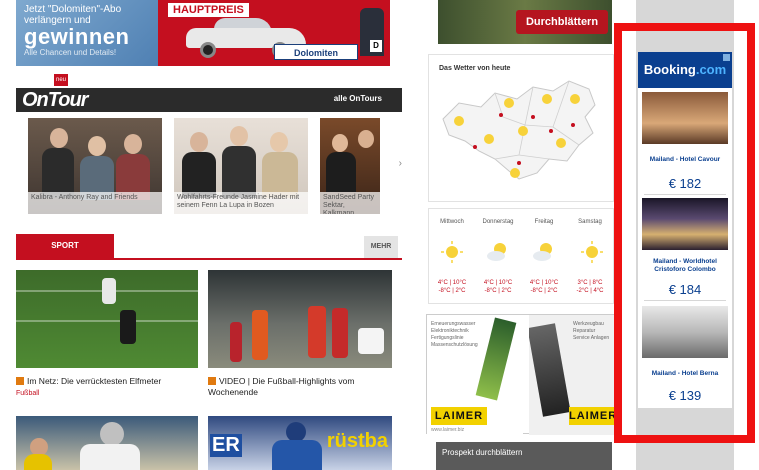 Image resolution: width=759 pixels, height=470 pixels. I want to click on hotel-2-price: € 184, so click(685, 289).